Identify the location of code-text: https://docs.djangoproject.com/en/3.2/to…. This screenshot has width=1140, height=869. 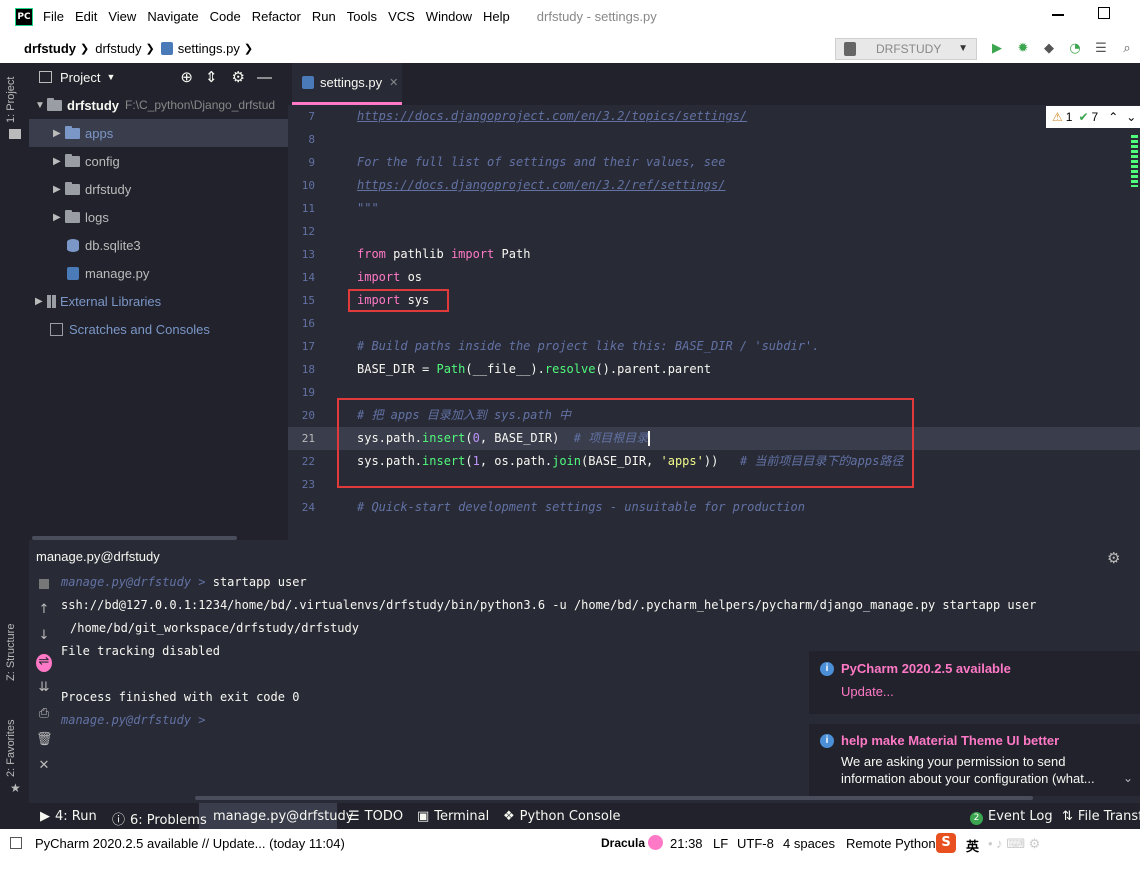
(552, 116).